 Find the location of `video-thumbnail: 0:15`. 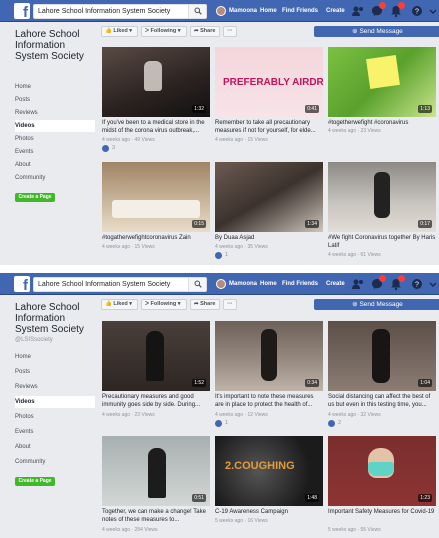

video-thumbnail: 0:15 is located at coordinates (156, 197).